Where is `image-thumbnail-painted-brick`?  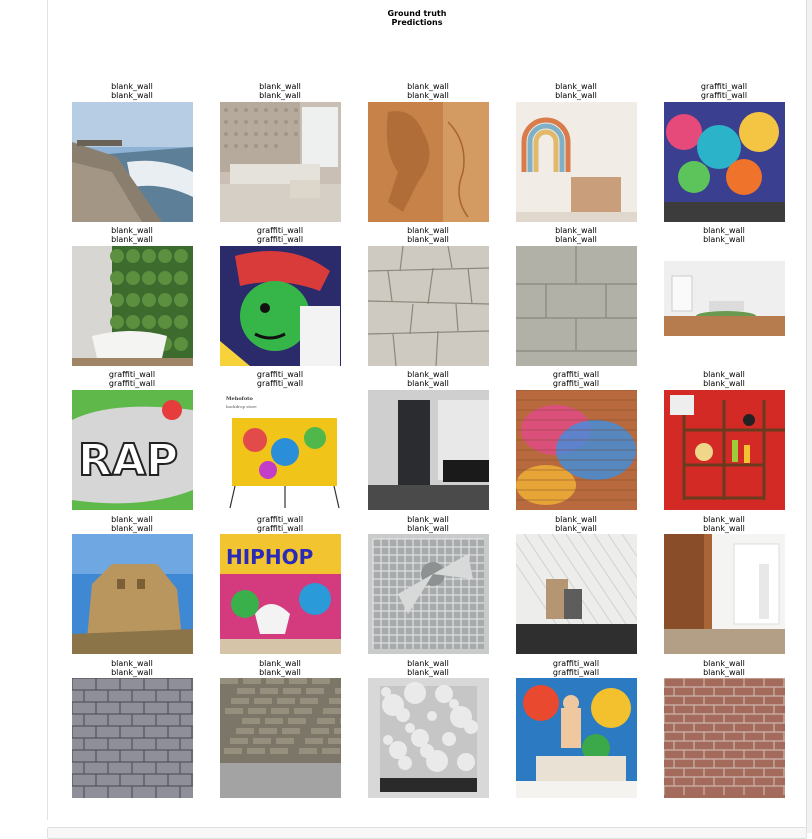 image-thumbnail-painted-brick is located at coordinates (576, 450).